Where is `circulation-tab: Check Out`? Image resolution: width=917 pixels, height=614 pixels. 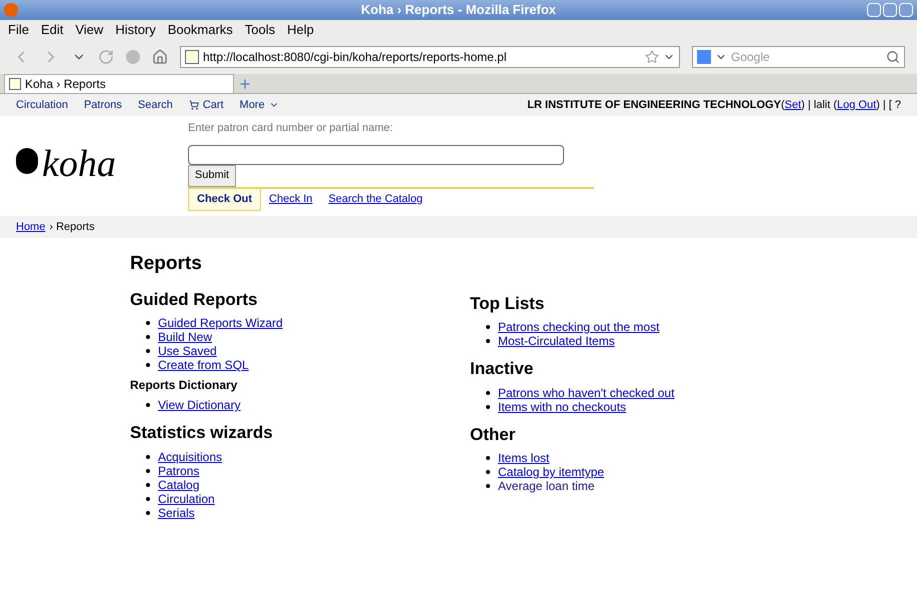 circulation-tab: Check Out is located at coordinates (225, 199).